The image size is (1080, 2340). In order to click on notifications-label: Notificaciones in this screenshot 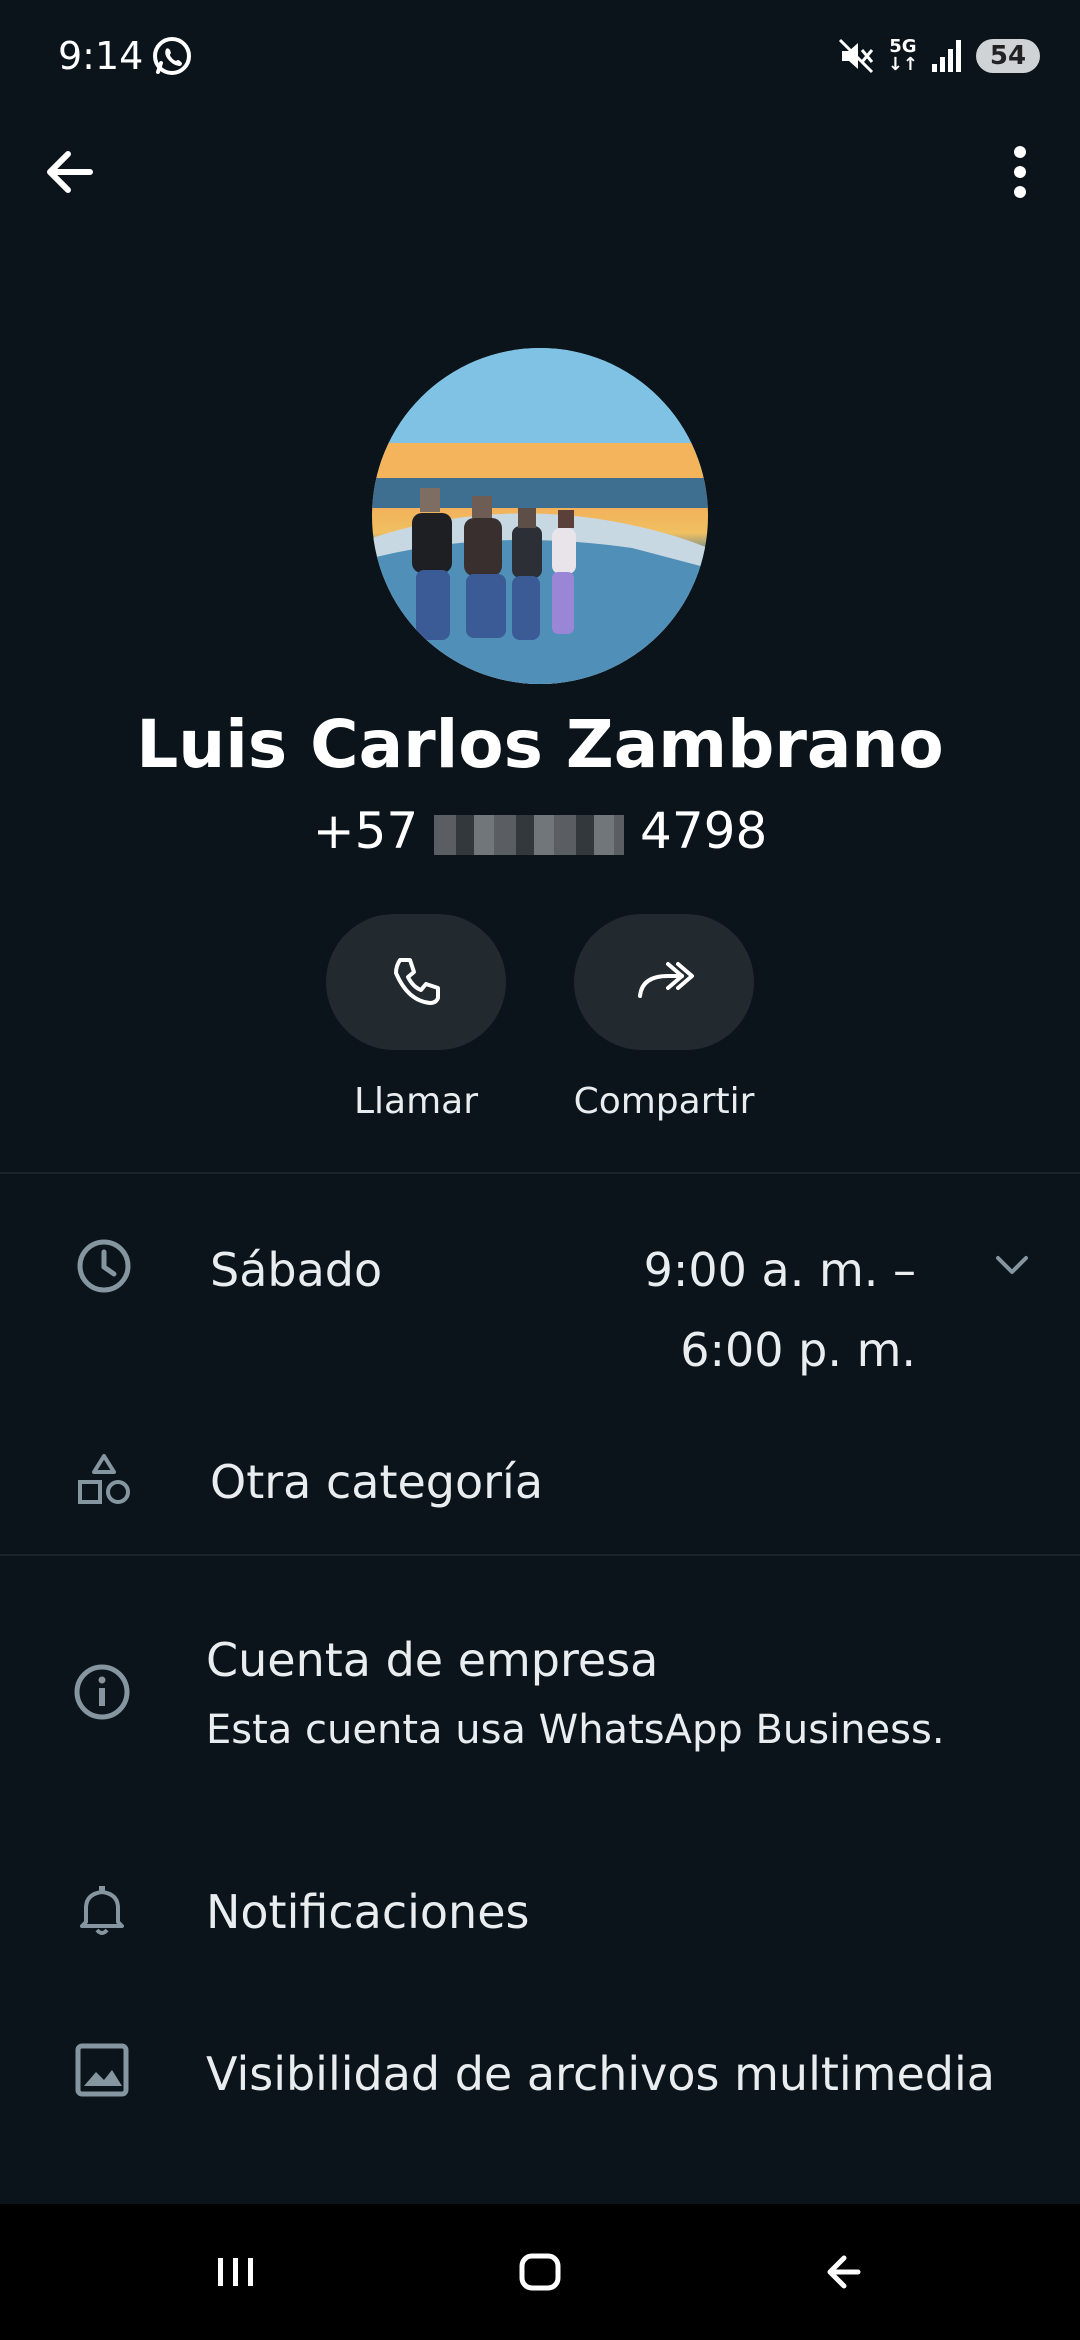, I will do `click(368, 1912)`.